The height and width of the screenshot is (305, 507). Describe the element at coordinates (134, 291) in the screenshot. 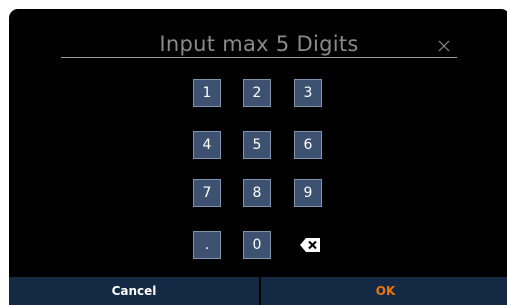

I see `cancel-button: Cancel` at that location.